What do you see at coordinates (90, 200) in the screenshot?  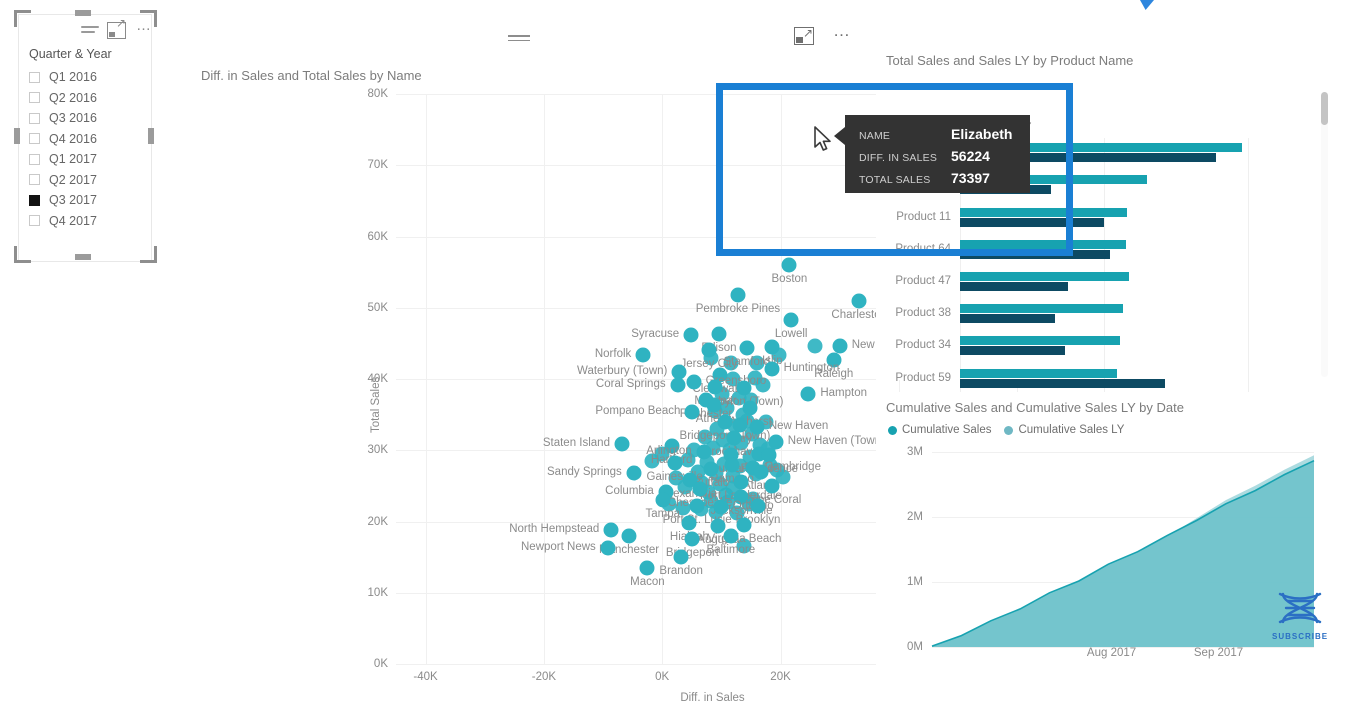 I see `slicer-item-q3-2017: Q3 2017` at bounding box center [90, 200].